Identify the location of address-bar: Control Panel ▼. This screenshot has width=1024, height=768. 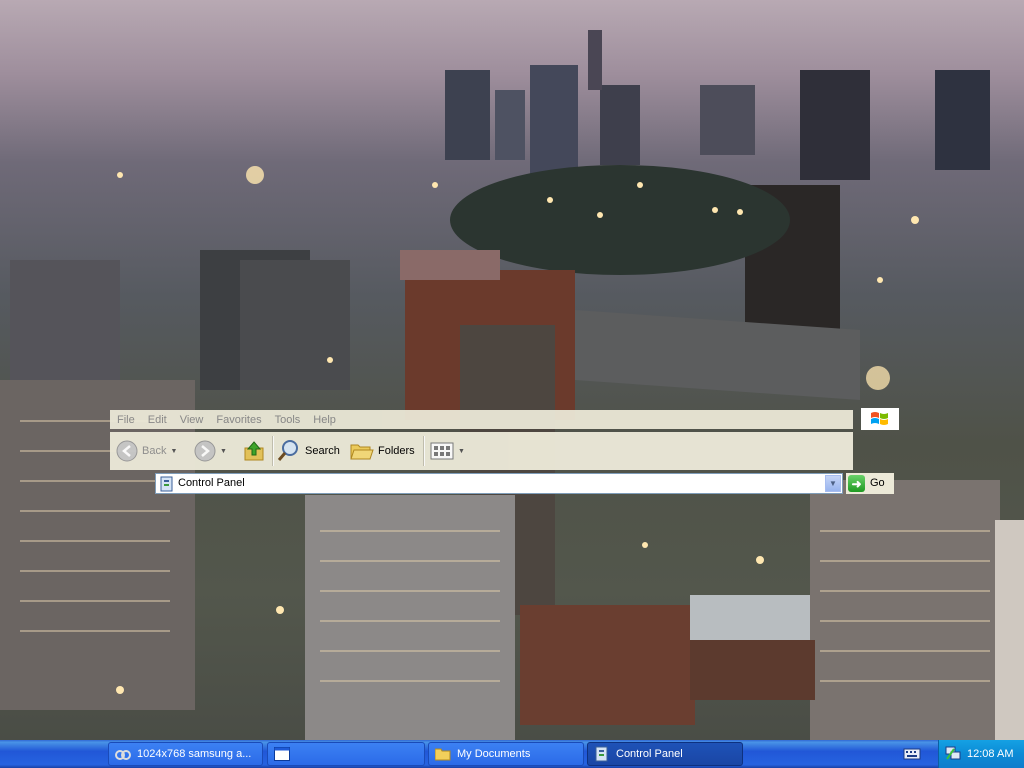
(499, 483).